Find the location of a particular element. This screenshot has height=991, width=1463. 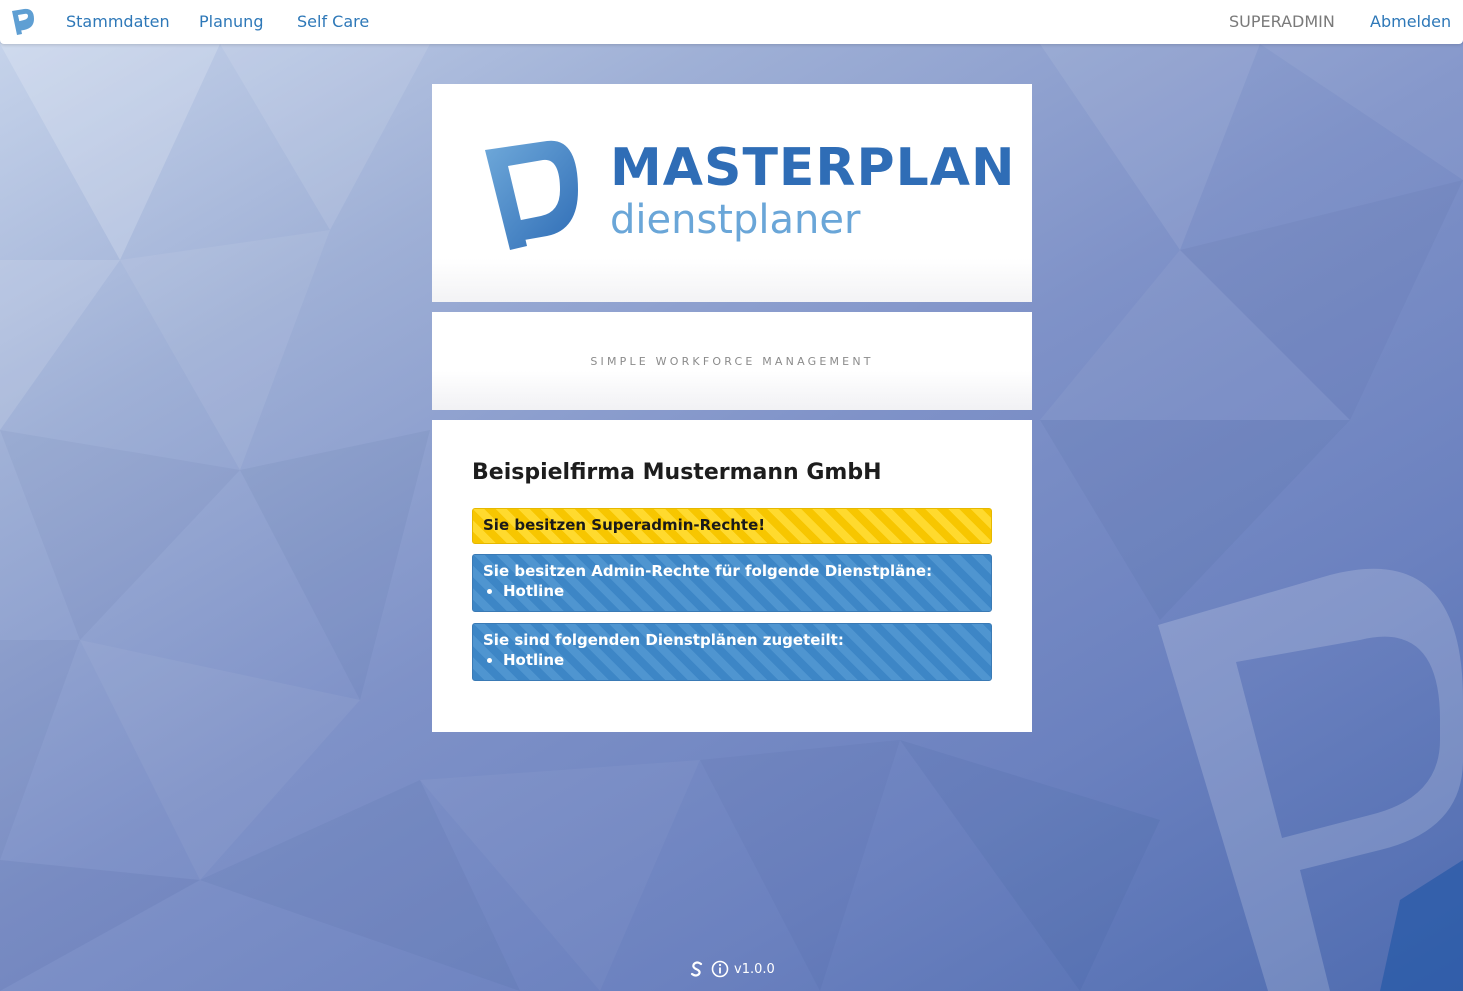

tagline-card: SIMPLE WORKFORCE MANAGEMENT is located at coordinates (732, 361).